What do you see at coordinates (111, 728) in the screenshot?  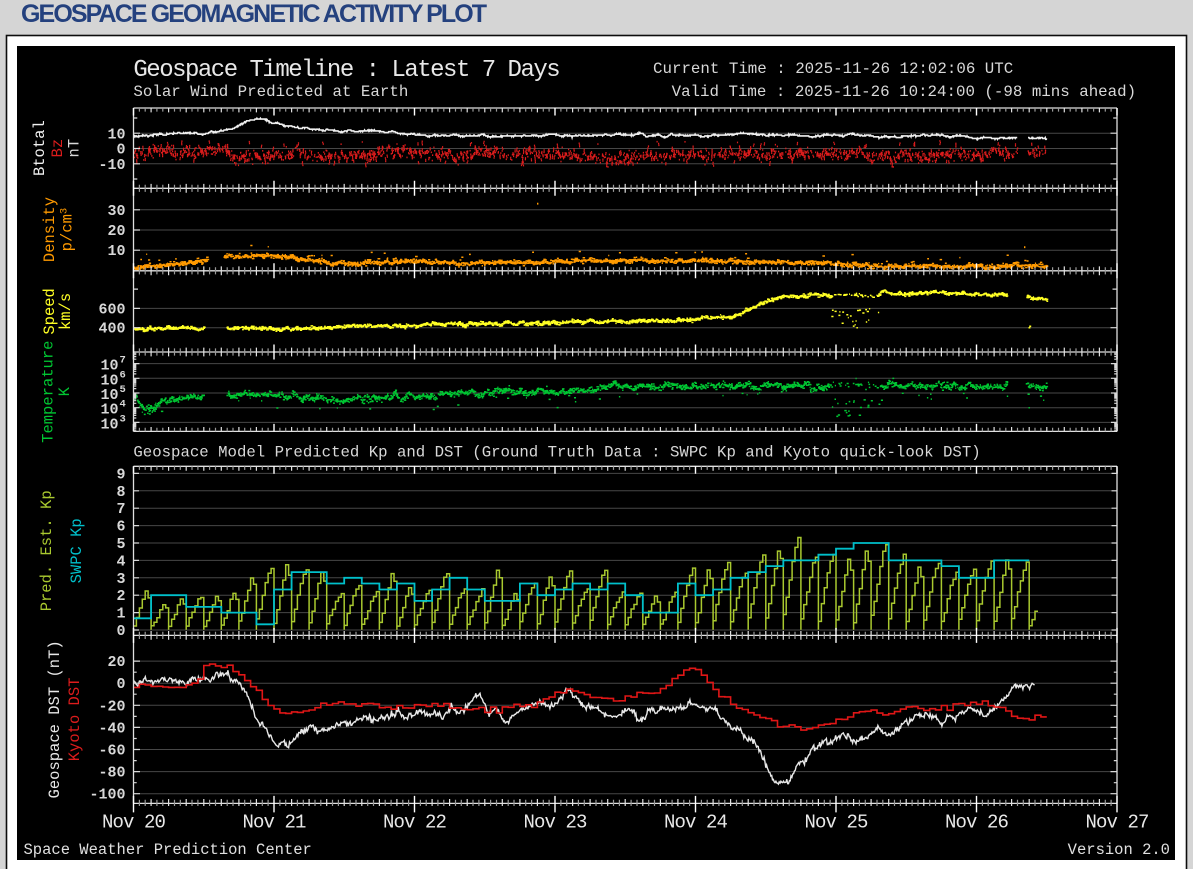 I see `svg-text: -40` at bounding box center [111, 728].